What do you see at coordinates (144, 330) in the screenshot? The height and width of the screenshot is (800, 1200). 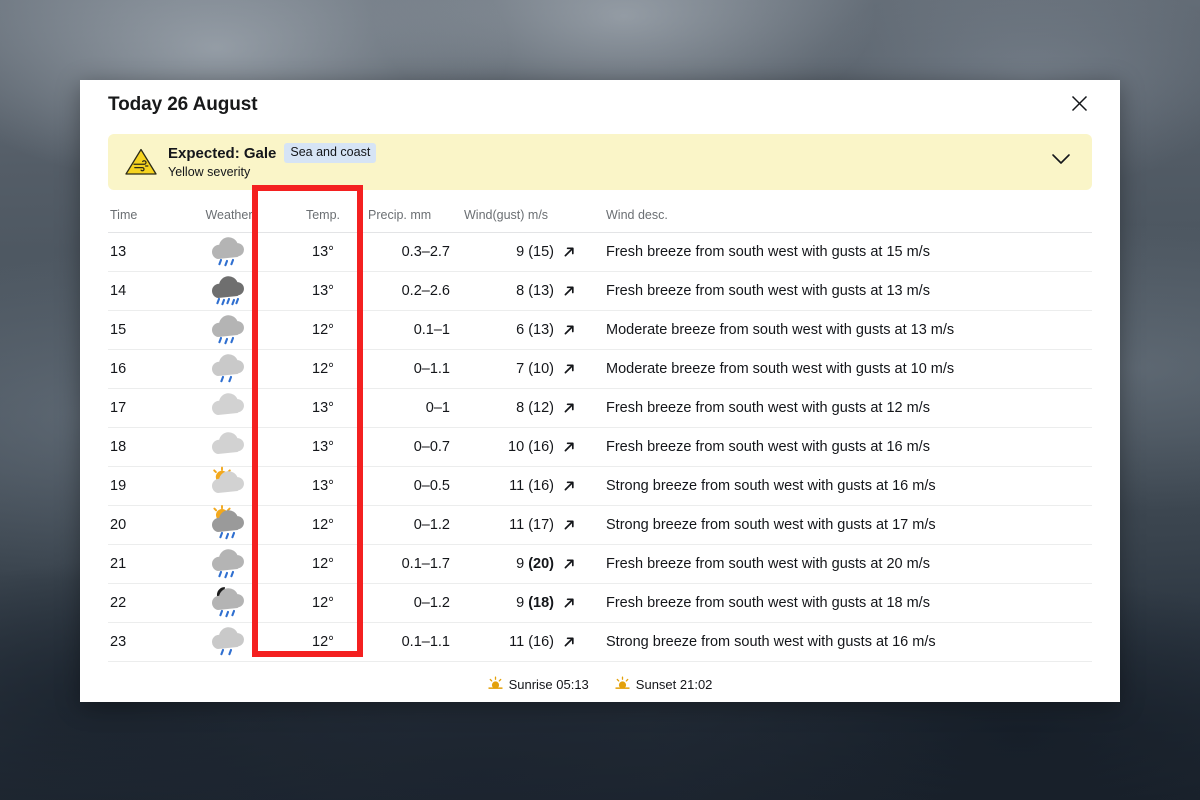 I see `cell-time: 15` at bounding box center [144, 330].